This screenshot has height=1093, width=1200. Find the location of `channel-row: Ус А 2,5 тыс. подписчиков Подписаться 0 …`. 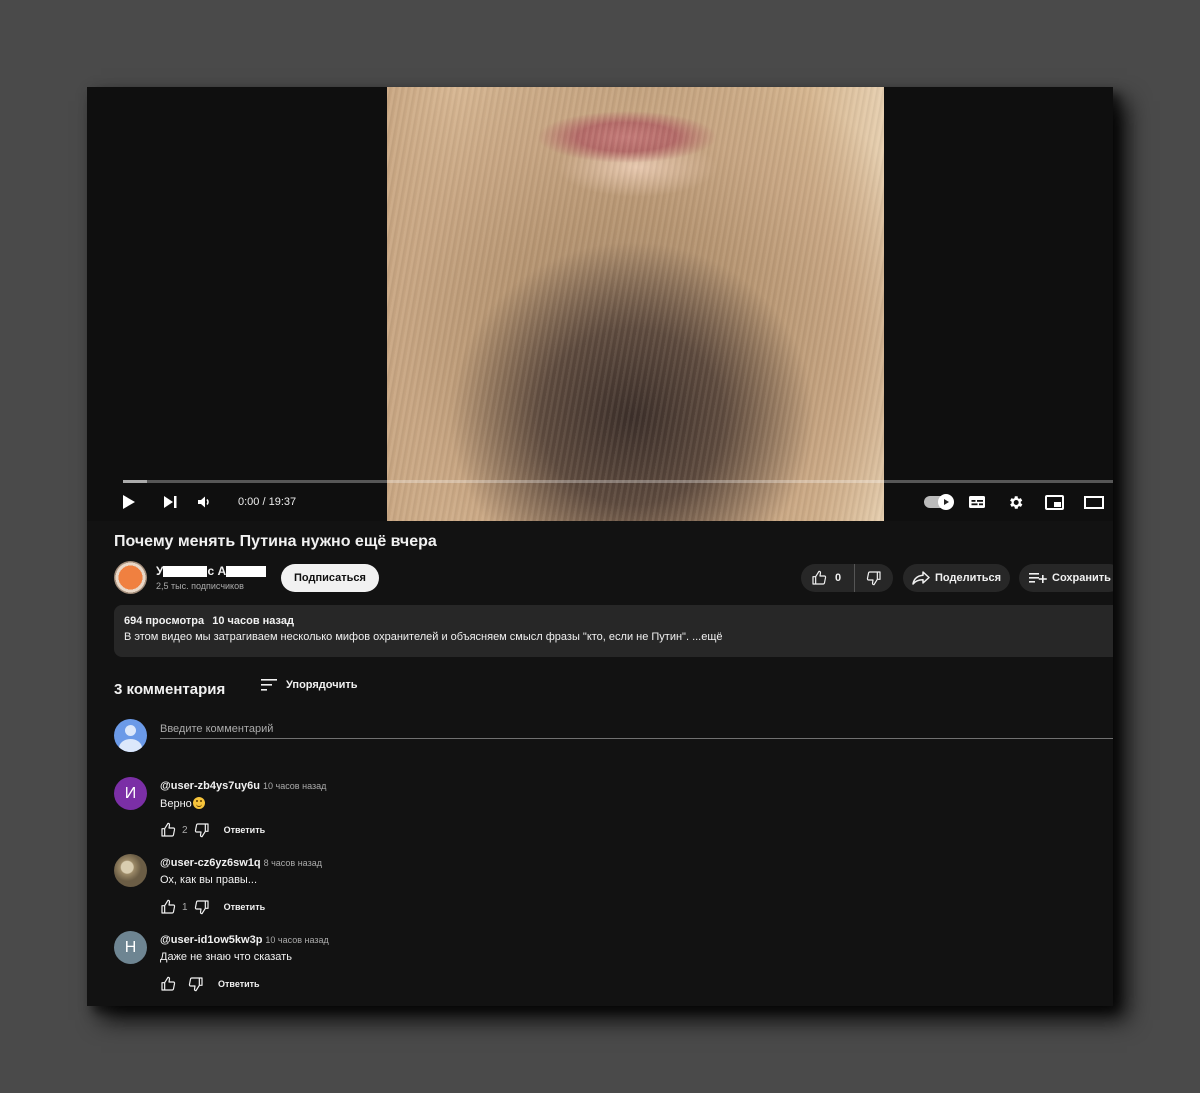

channel-row: Ус А 2,5 тыс. подписчиков Подписаться 0 … is located at coordinates (613, 578).